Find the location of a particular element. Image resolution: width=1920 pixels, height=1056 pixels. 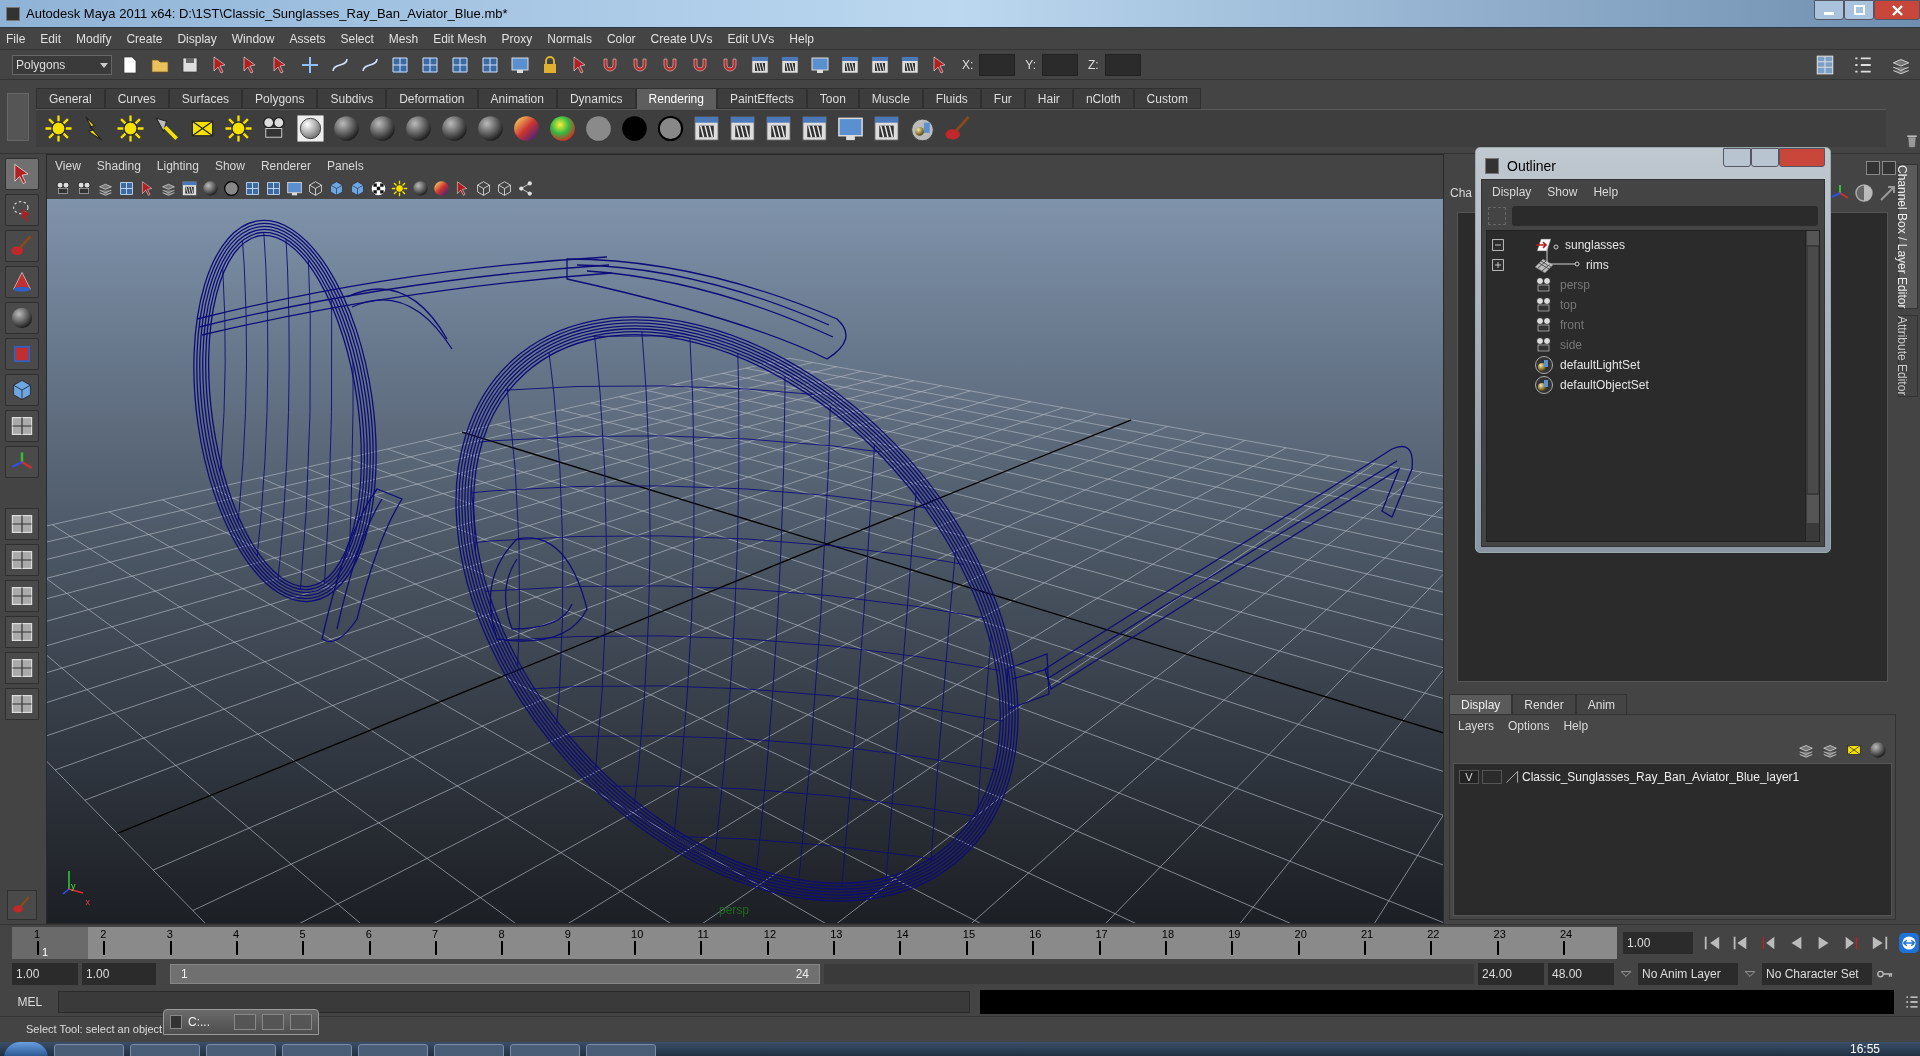

mode-dropdown: Polygons is located at coordinates (62, 64).